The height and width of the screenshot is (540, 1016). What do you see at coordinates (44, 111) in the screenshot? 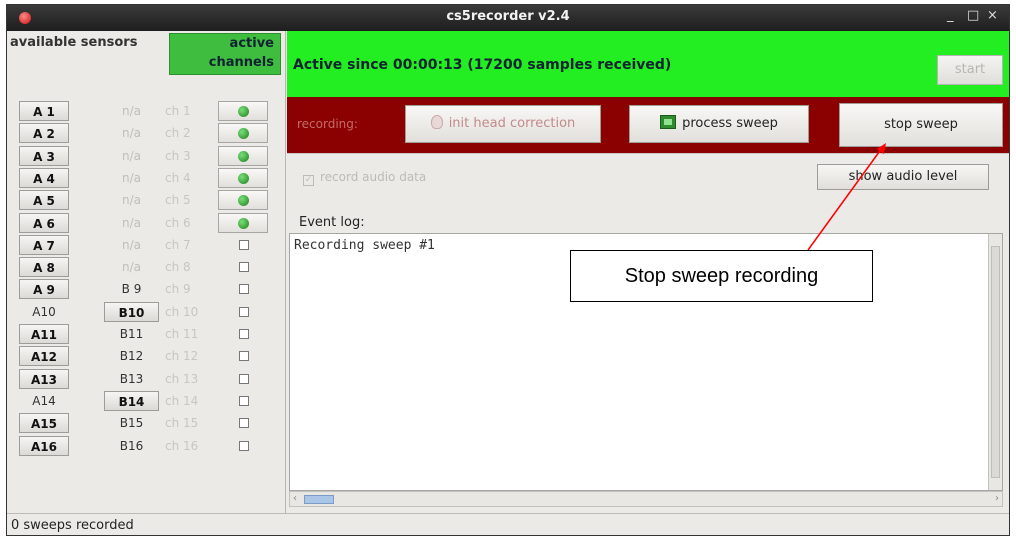
I see `sensor-a-button: A 1` at bounding box center [44, 111].